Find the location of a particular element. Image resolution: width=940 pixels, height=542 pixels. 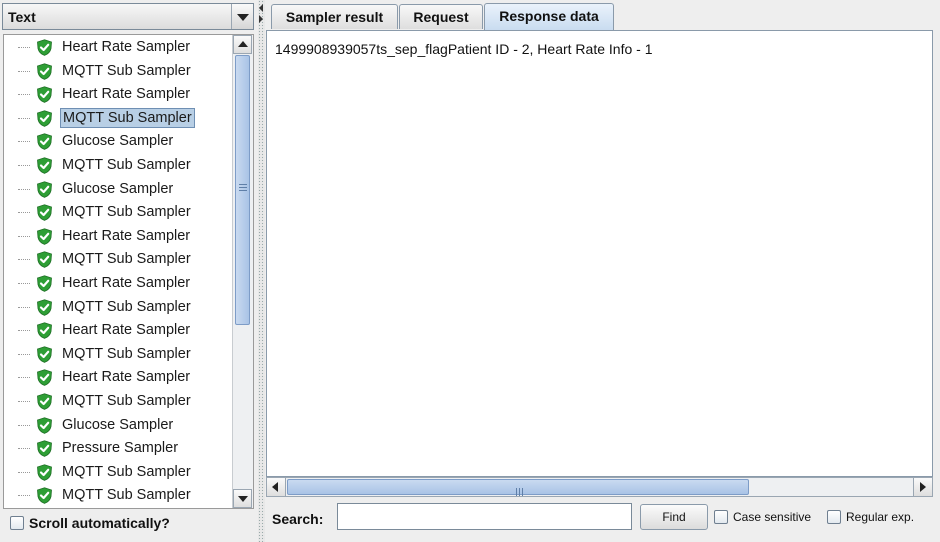

tree-item: Pressure Sampler is located at coordinates (117, 448).